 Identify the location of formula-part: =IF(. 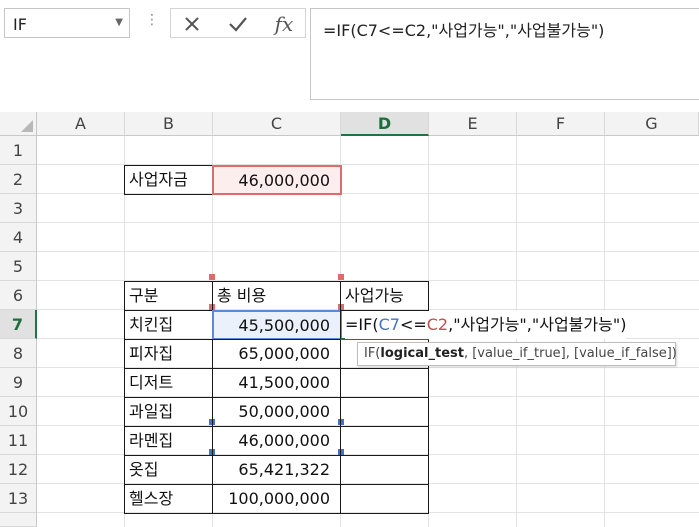
(362, 324).